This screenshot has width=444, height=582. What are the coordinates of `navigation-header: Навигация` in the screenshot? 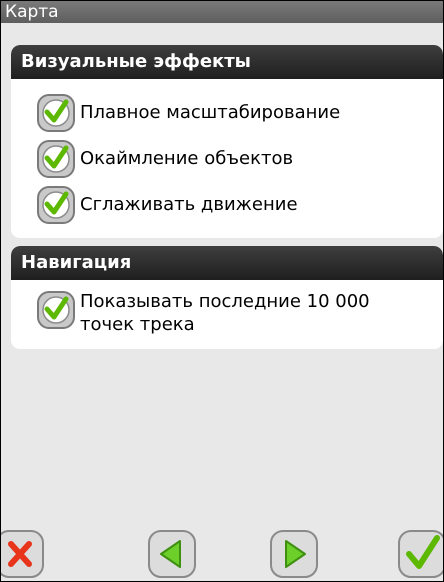 It's located at (227, 263).